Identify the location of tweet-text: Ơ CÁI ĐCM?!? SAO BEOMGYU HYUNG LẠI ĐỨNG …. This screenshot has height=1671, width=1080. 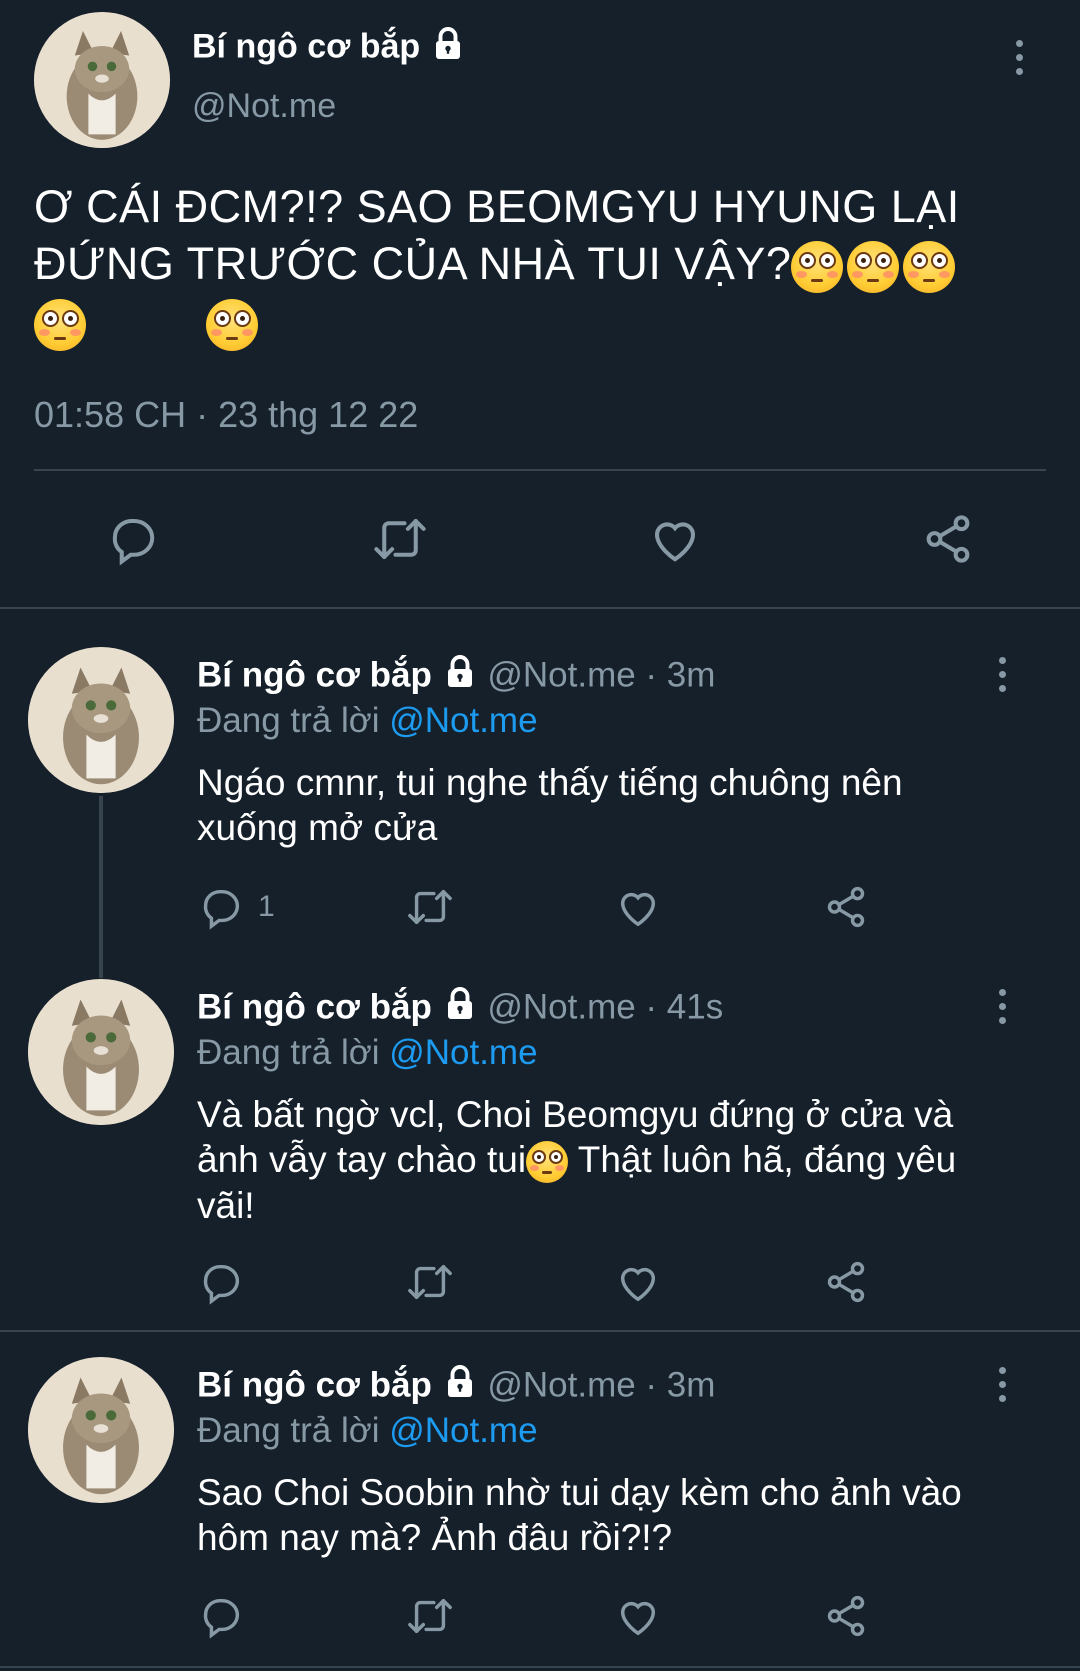
(539, 265).